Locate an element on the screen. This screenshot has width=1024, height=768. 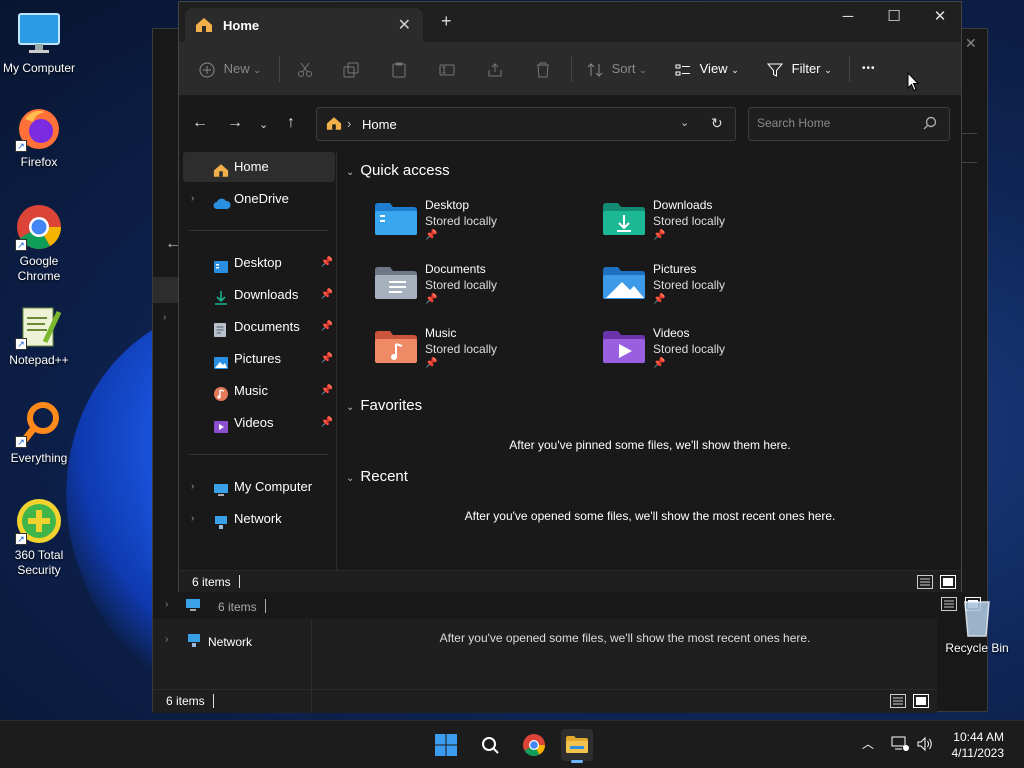
chevron-up-icon: ︿ is located at coordinates (868, 743).